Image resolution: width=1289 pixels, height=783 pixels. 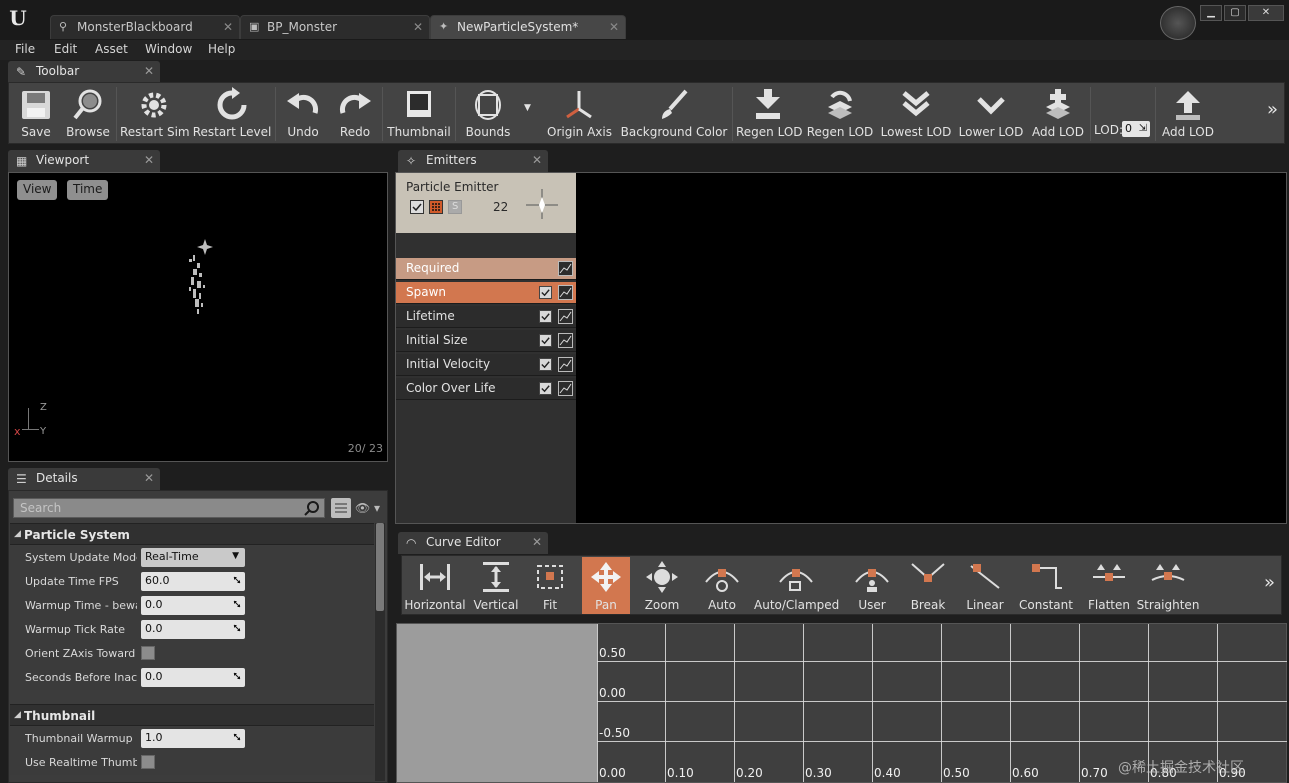 I want to click on regen-lod-button-2: Regen LOD, so click(x=840, y=114).